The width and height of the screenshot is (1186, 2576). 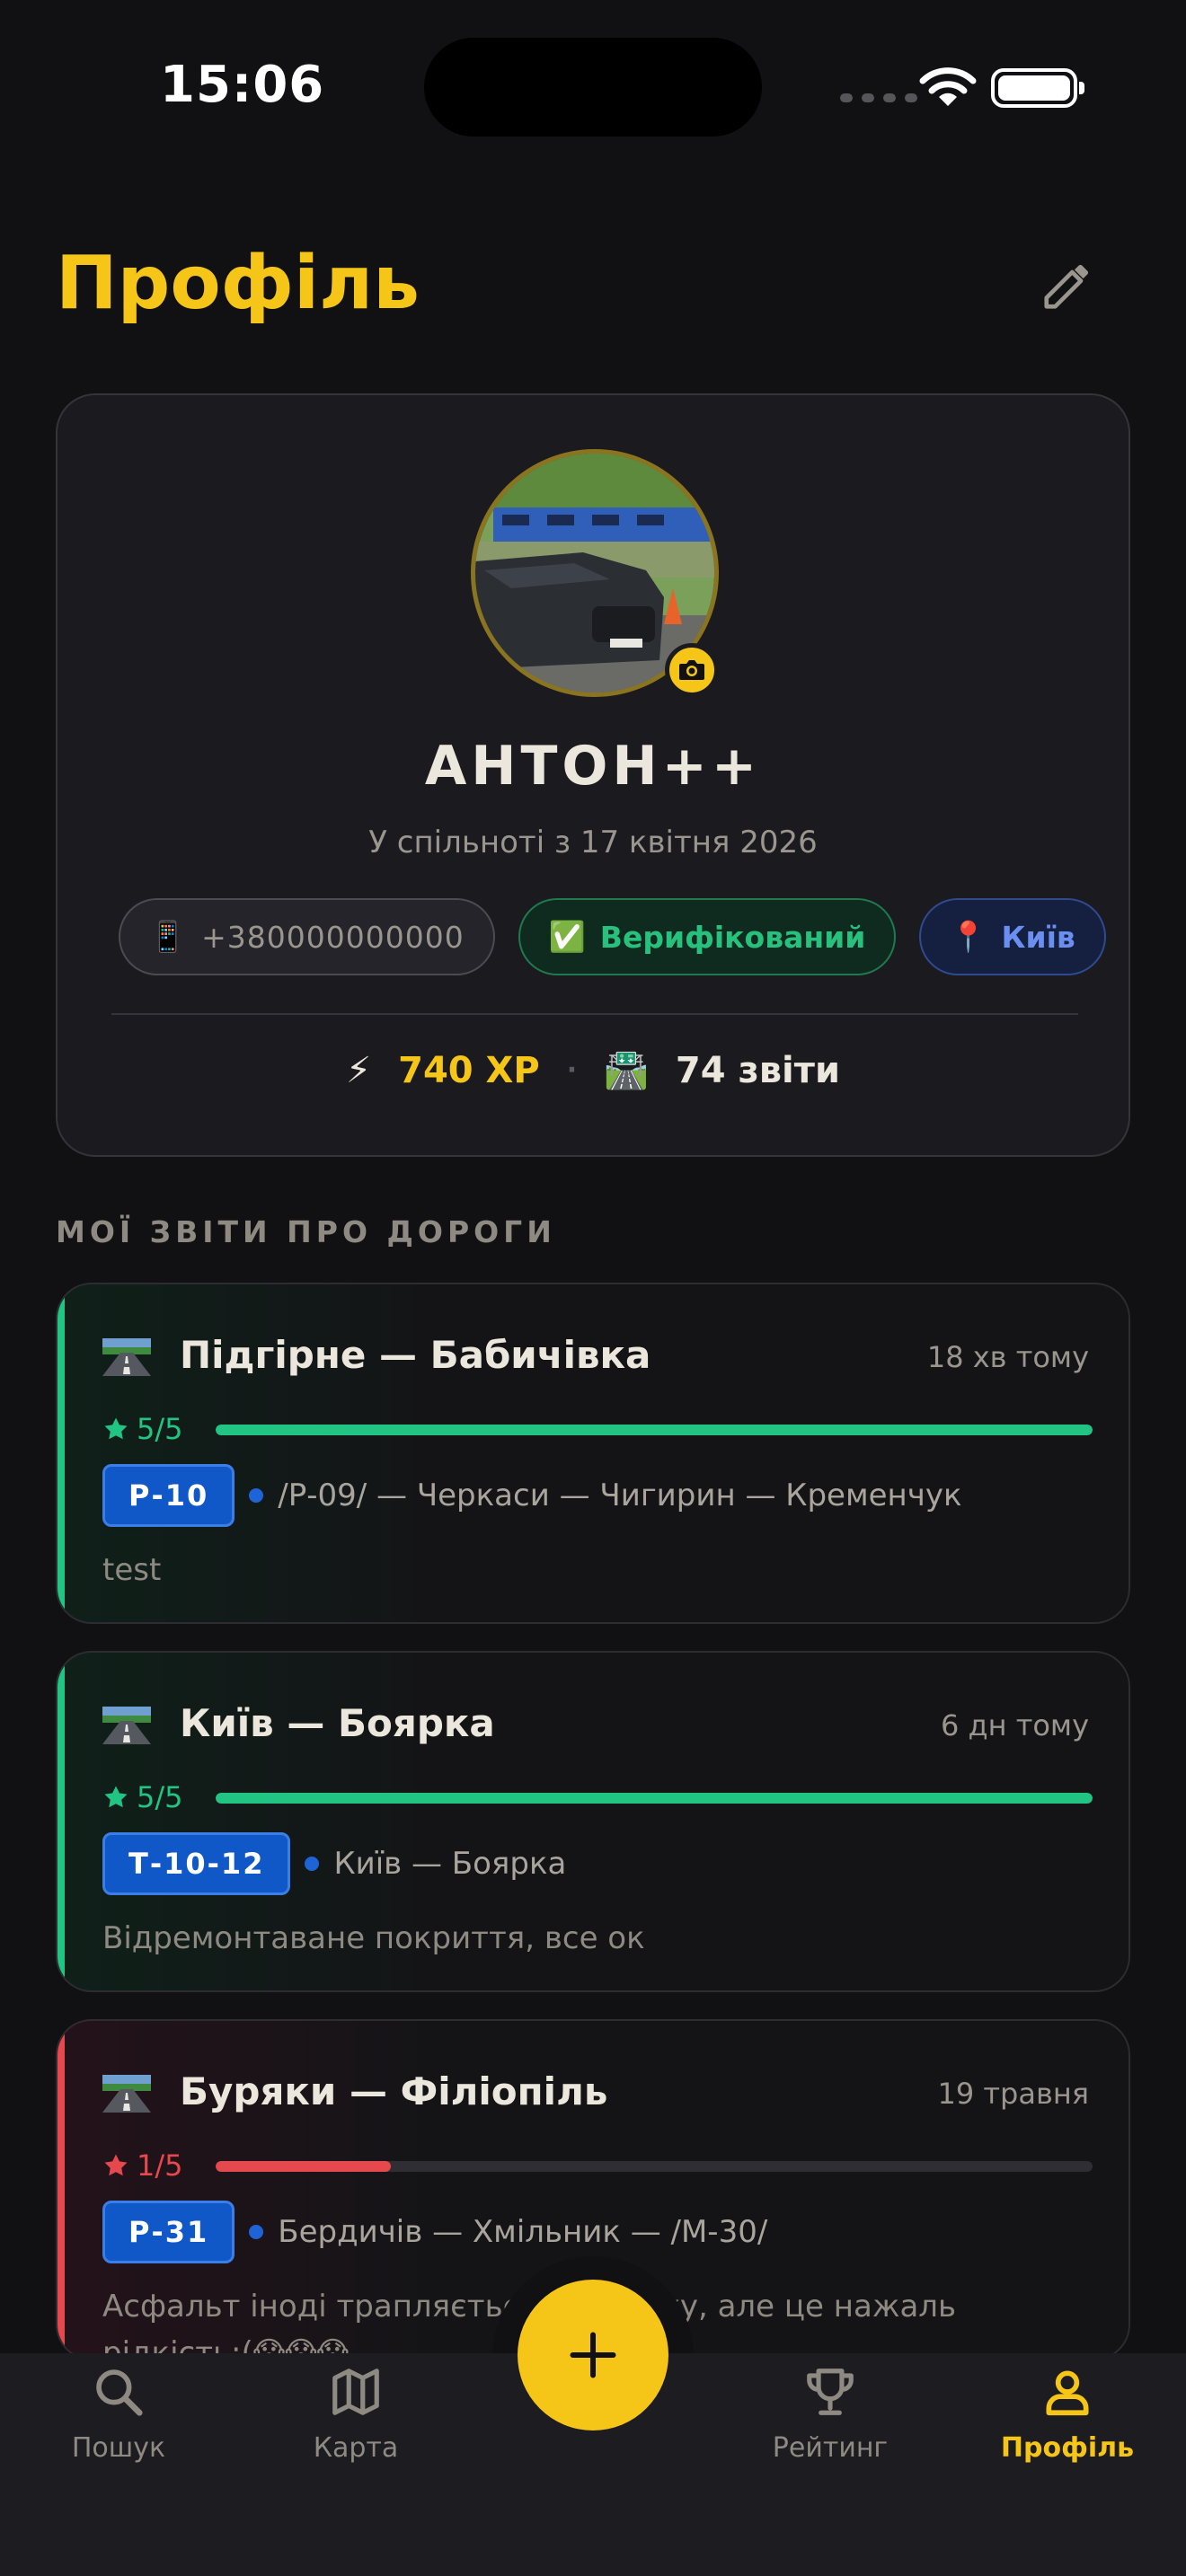 I want to click on report-time: 6 дн тому, so click(x=1014, y=1725).